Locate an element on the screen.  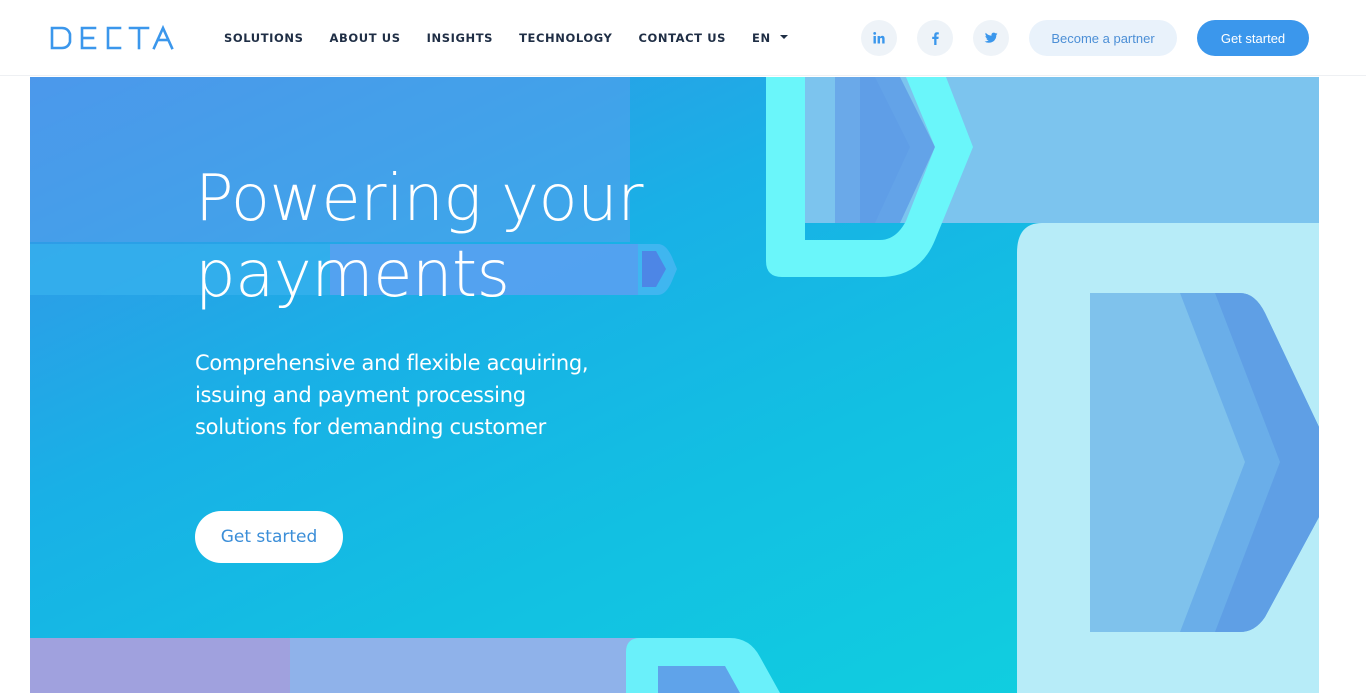
language-label: EN is located at coordinates (761, 38).